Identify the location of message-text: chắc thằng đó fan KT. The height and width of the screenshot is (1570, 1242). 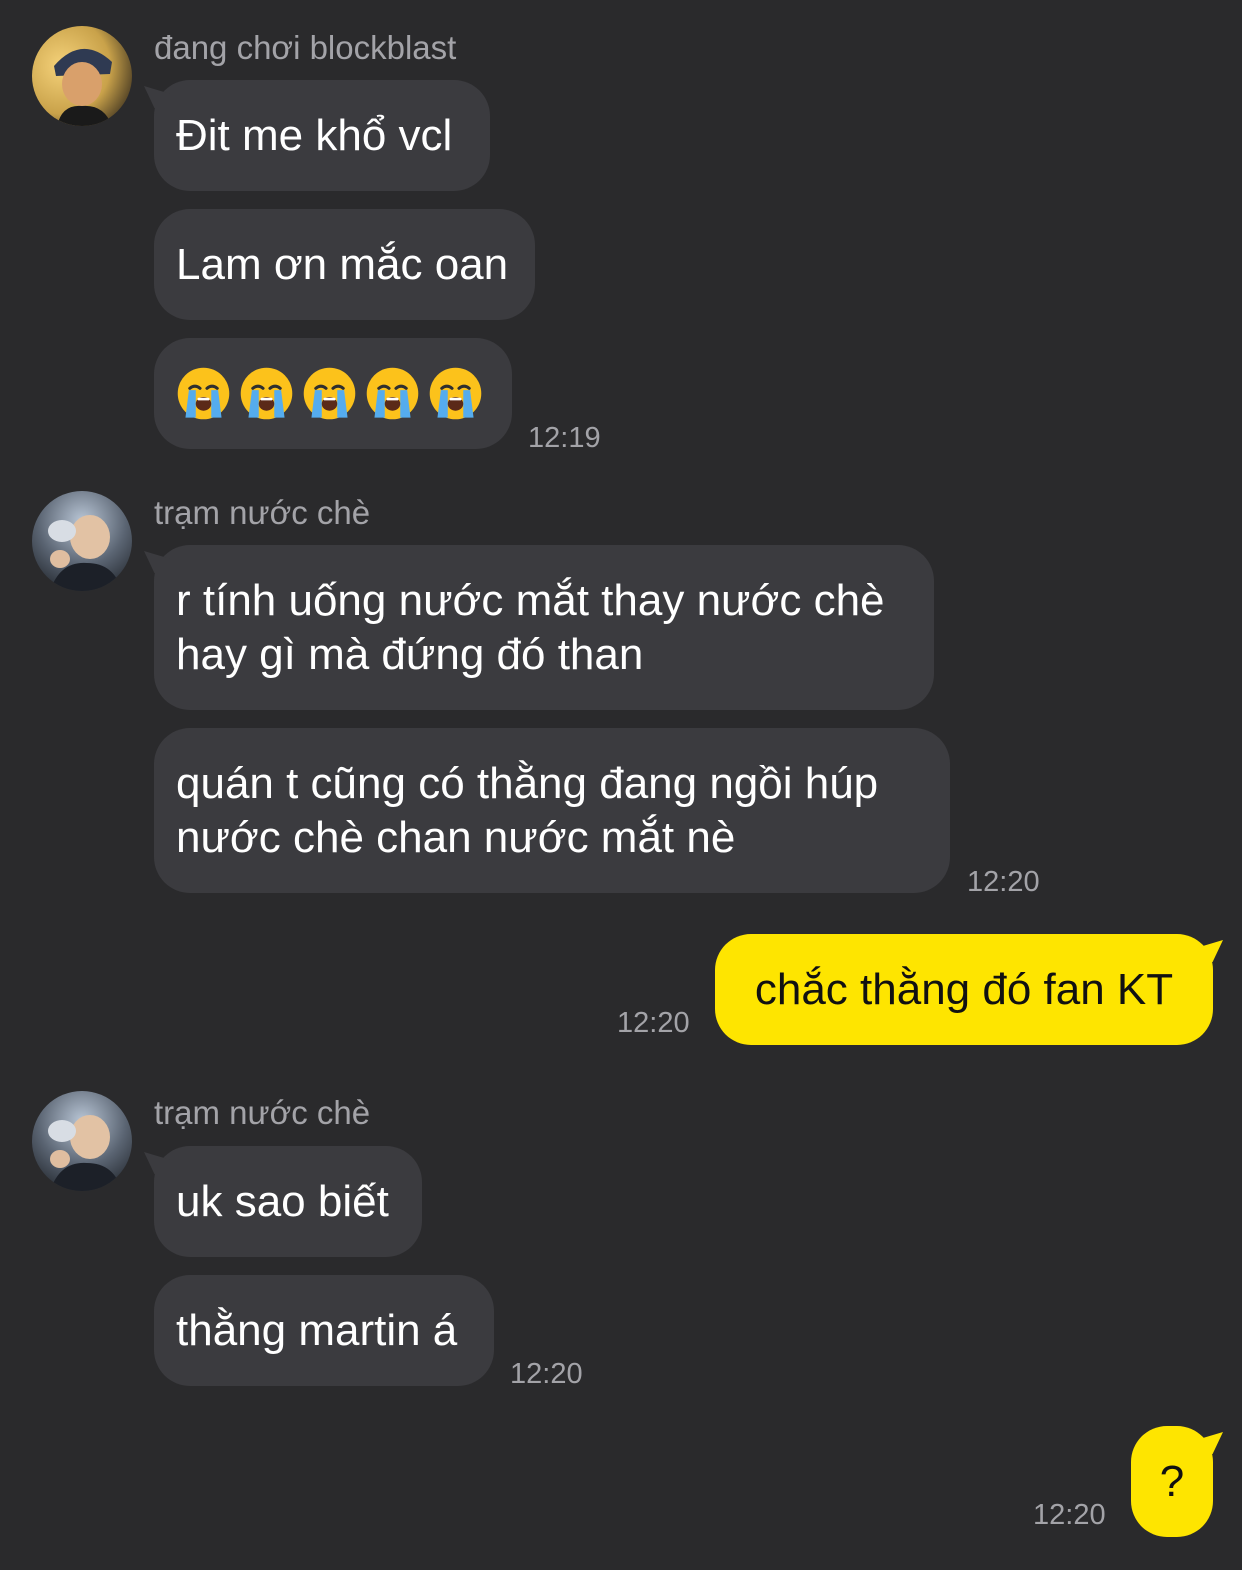
(964, 989).